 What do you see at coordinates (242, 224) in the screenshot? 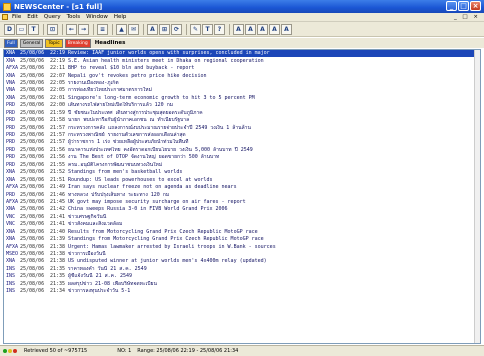
I see `table-row: VNC 25/08/06 21:41 ข่าวสังคมและสิ่งแวดล้อม` at bounding box center [242, 224].